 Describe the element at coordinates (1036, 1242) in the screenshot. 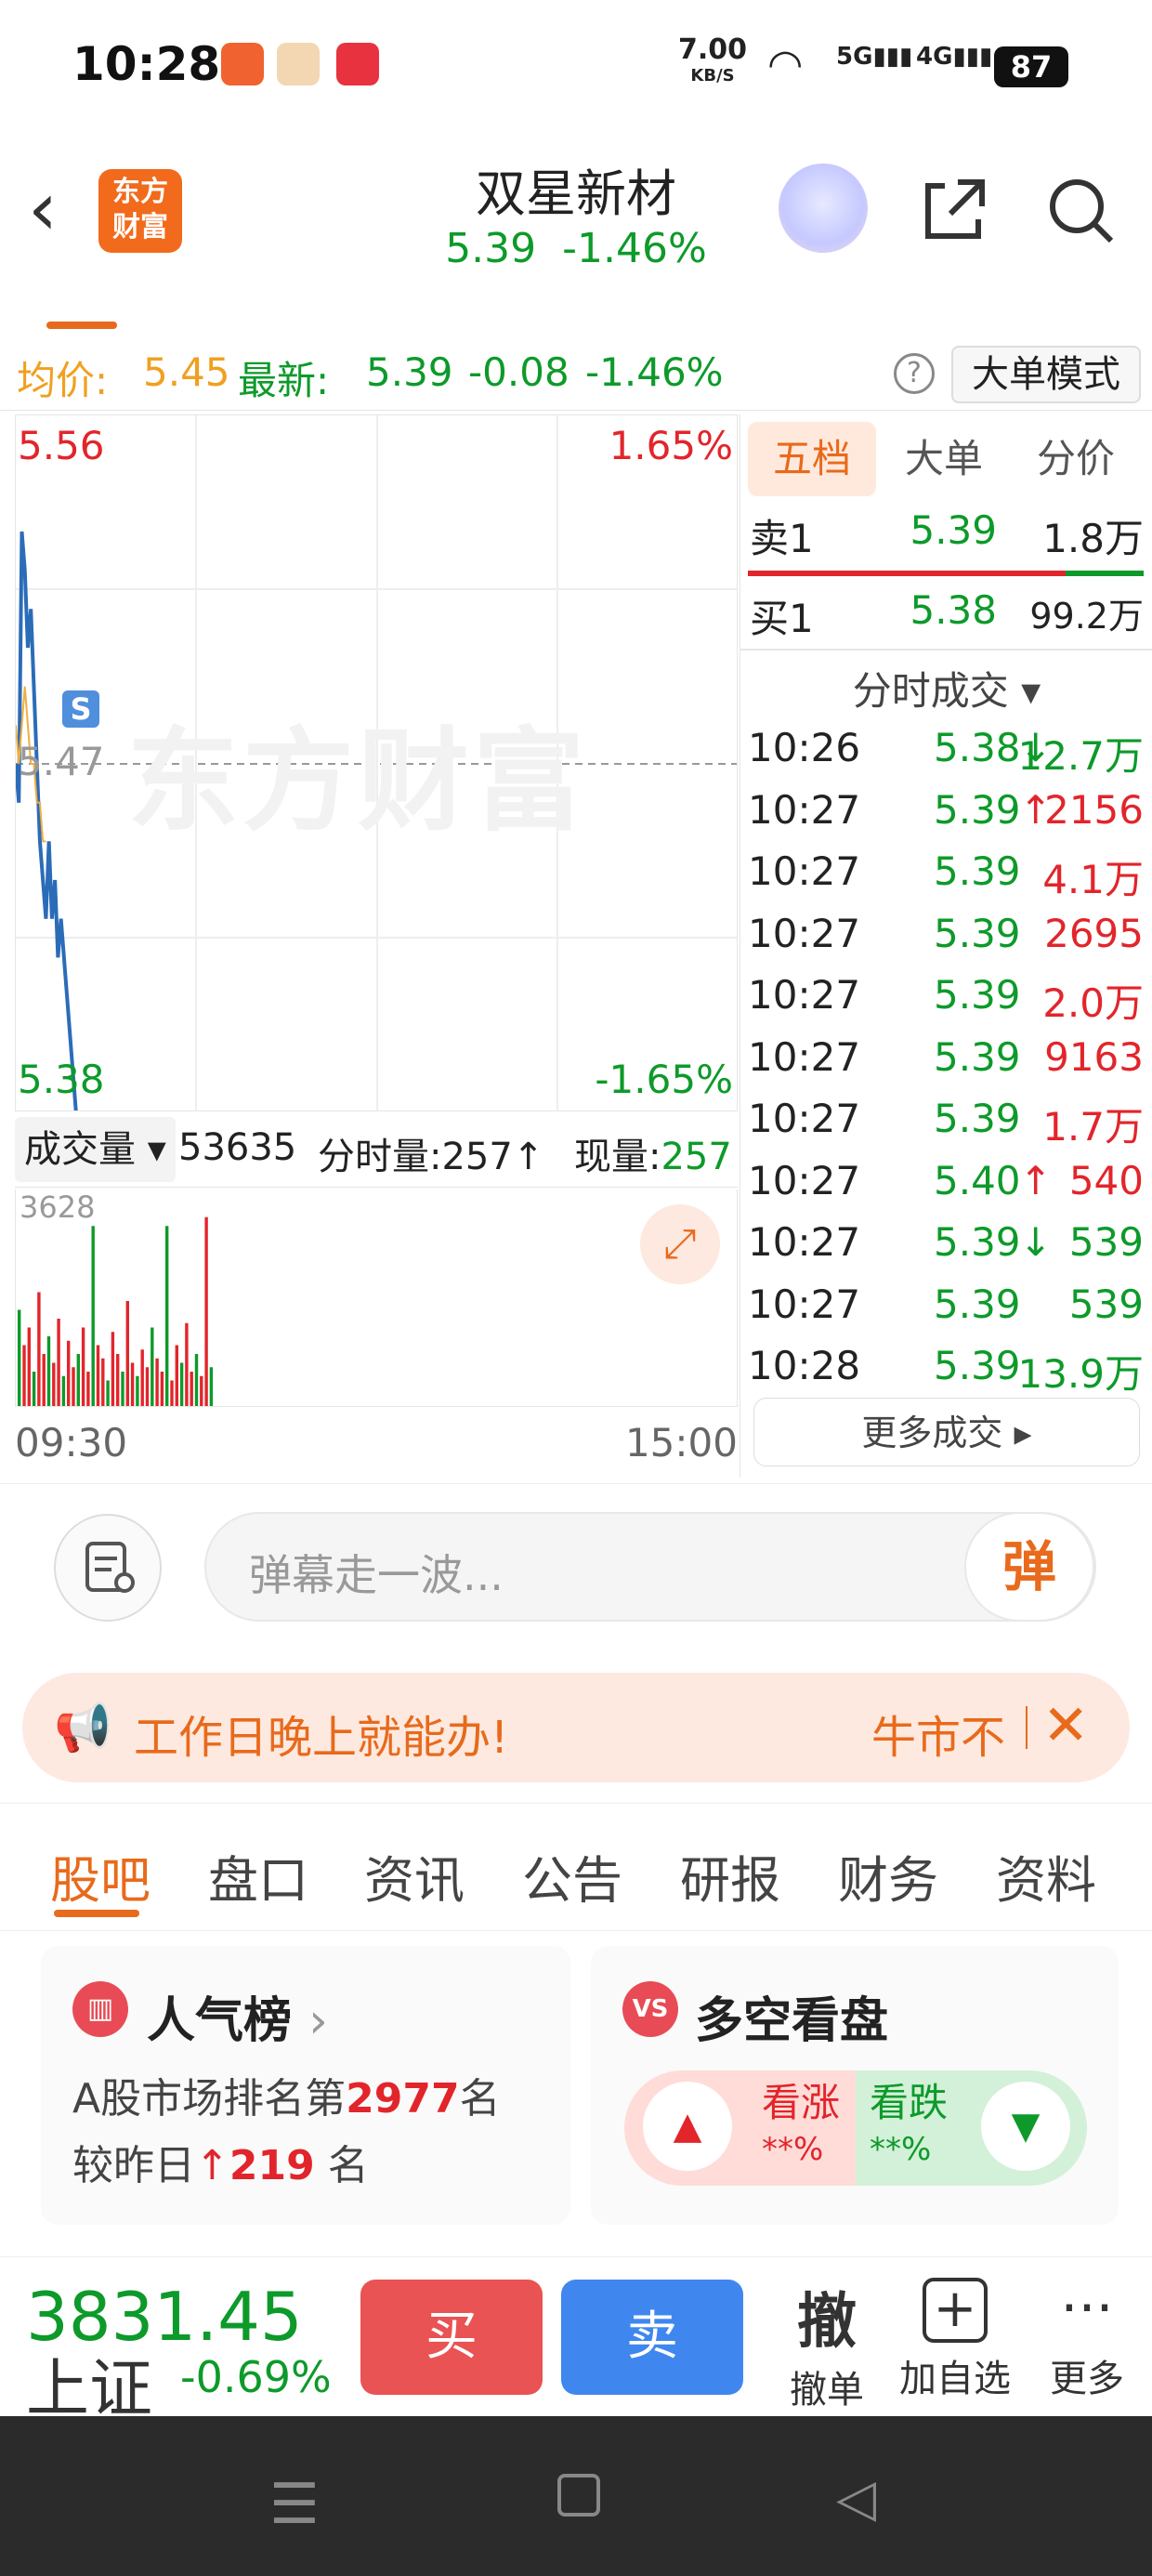

I see `trade-direction-icon: ↓` at that location.